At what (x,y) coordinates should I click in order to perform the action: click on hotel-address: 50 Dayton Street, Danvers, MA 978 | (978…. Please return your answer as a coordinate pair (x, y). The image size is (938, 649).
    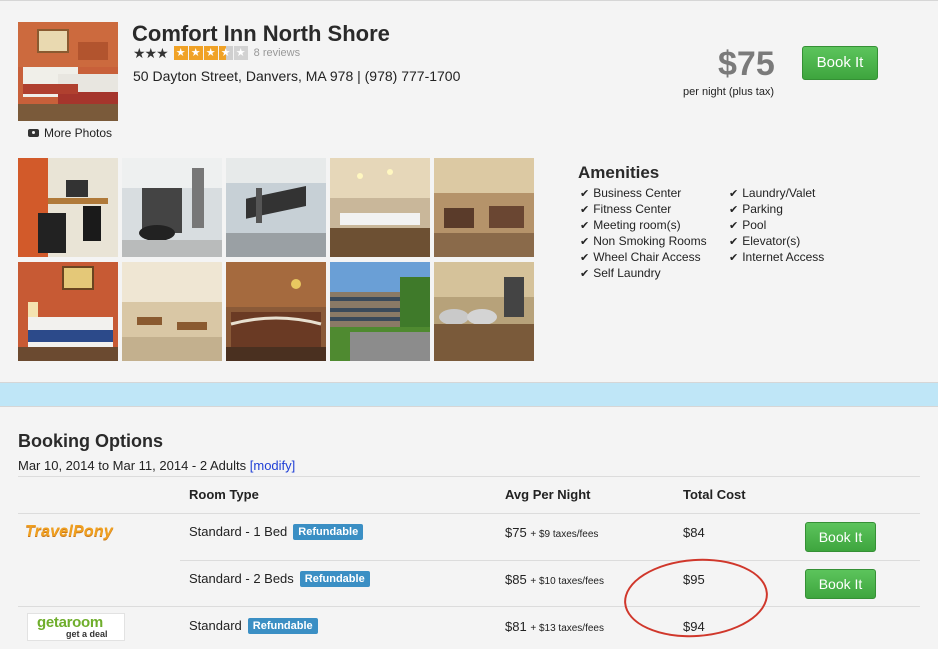
    Looking at the image, I should click on (297, 76).